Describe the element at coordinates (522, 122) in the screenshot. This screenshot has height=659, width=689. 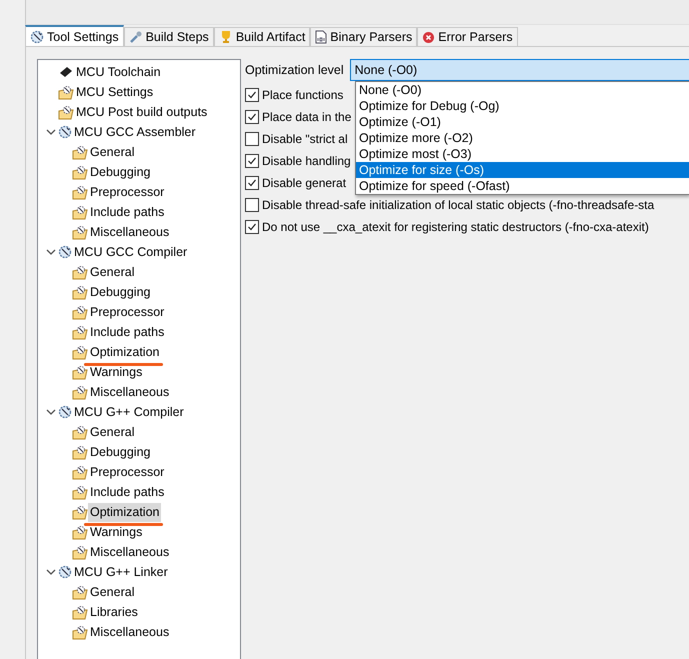
I see `dropdown-option: Optimize (-O1)` at that location.